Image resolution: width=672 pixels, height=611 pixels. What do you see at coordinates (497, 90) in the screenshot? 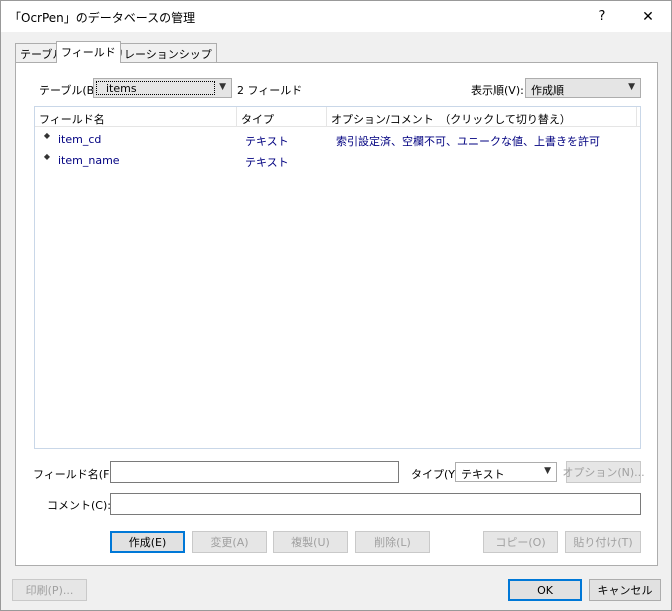
I see `sort-order-label: 表示順(V):` at bounding box center [497, 90].